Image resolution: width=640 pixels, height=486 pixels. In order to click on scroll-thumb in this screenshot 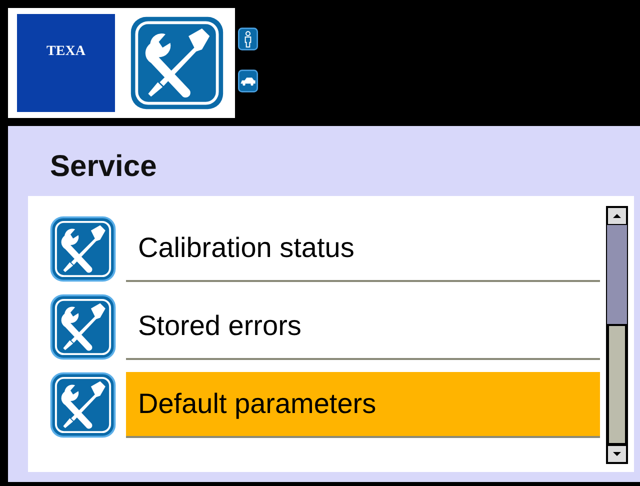, I will do `click(617, 384)`.